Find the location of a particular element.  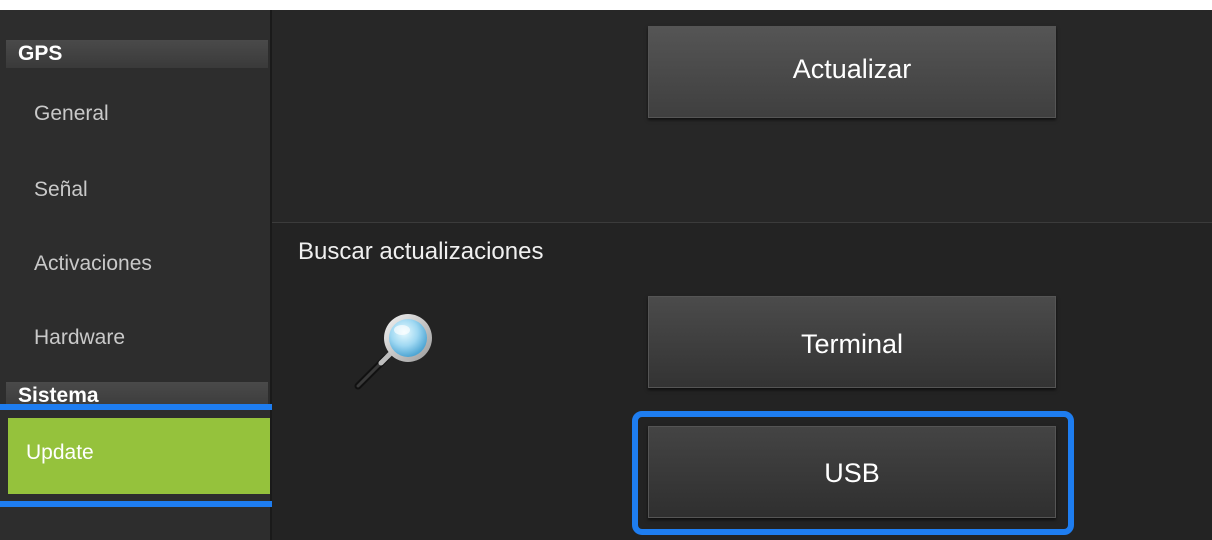

section-divider is located at coordinates (742, 222).